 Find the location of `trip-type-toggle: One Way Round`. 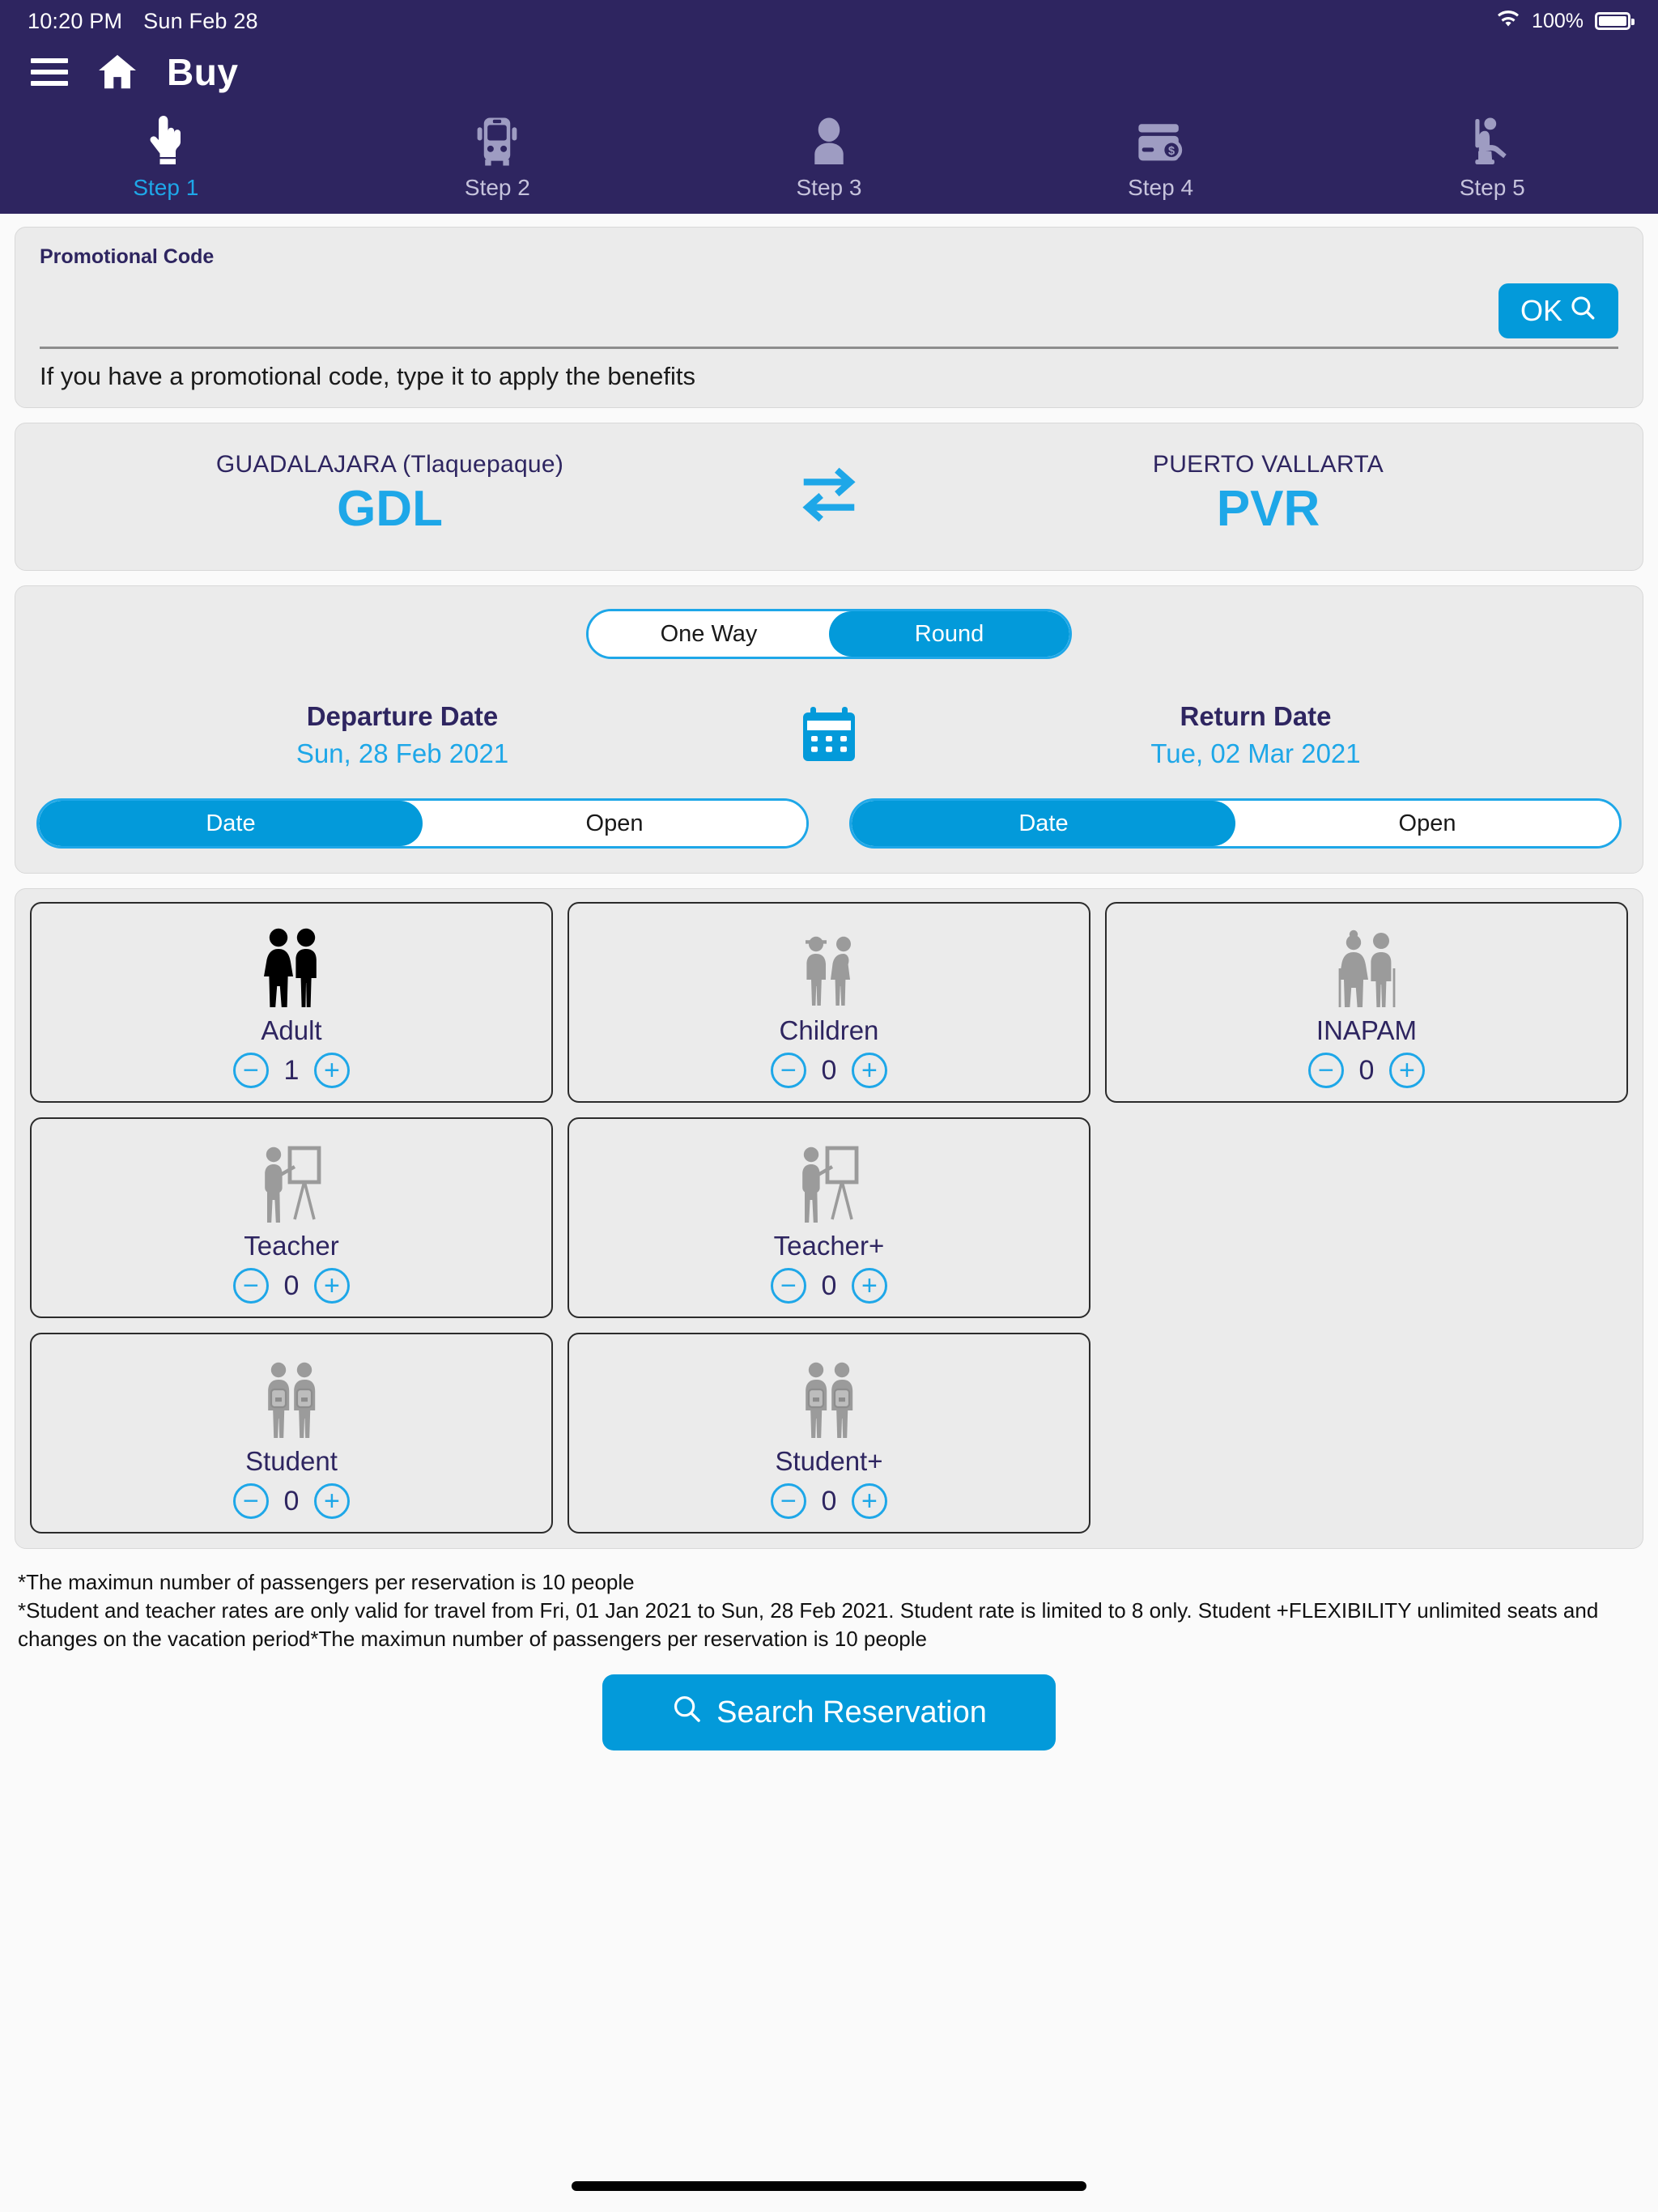

trip-type-toggle: One Way Round is located at coordinates (829, 634).